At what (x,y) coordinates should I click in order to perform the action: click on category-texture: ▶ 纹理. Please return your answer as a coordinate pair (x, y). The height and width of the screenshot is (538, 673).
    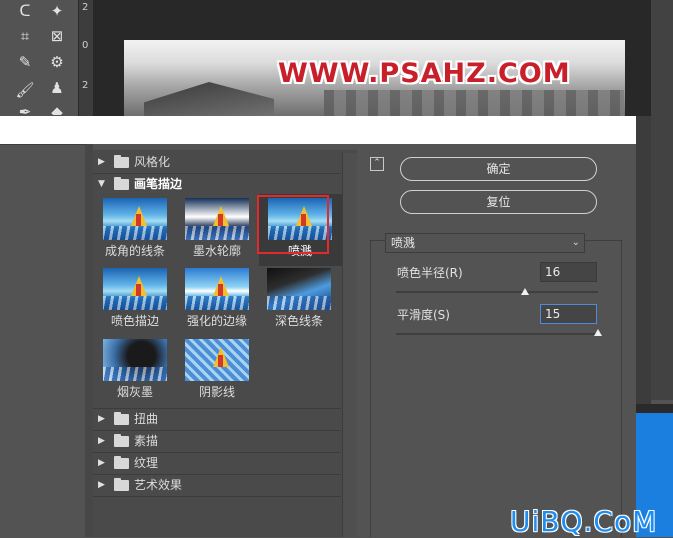
    Looking at the image, I should click on (217, 463).